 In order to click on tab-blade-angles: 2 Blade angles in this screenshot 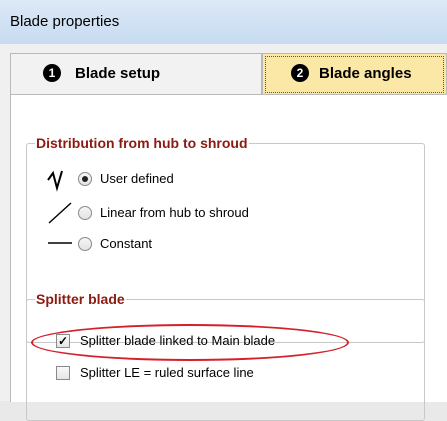, I will do `click(354, 74)`.